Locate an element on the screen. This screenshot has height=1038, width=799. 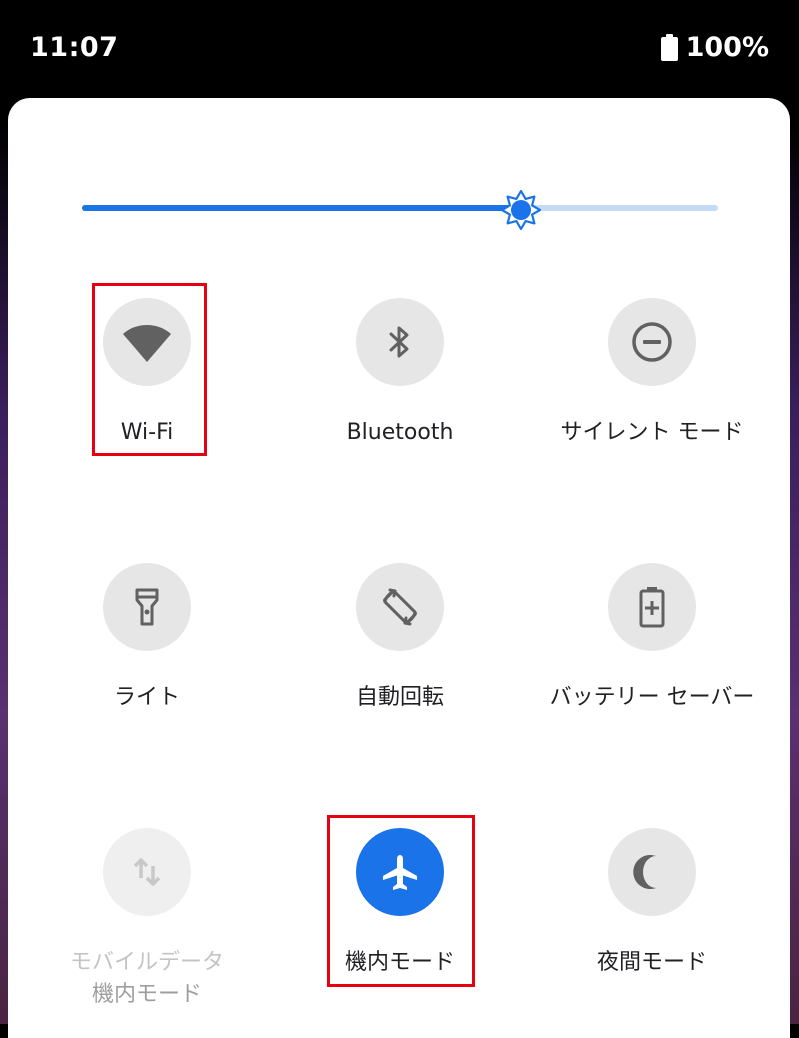
auto-rotate-icon is located at coordinates (400, 607).